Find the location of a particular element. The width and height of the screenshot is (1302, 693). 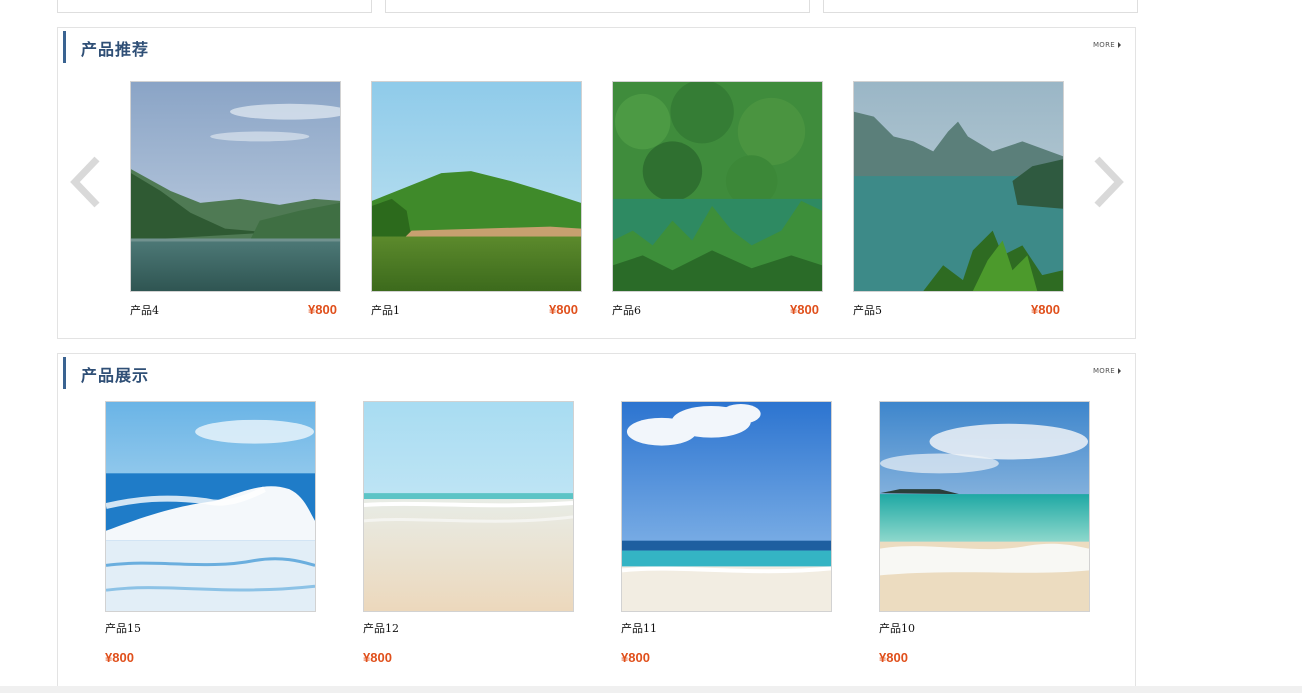

chevron-left-icon is located at coordinates (85, 182).